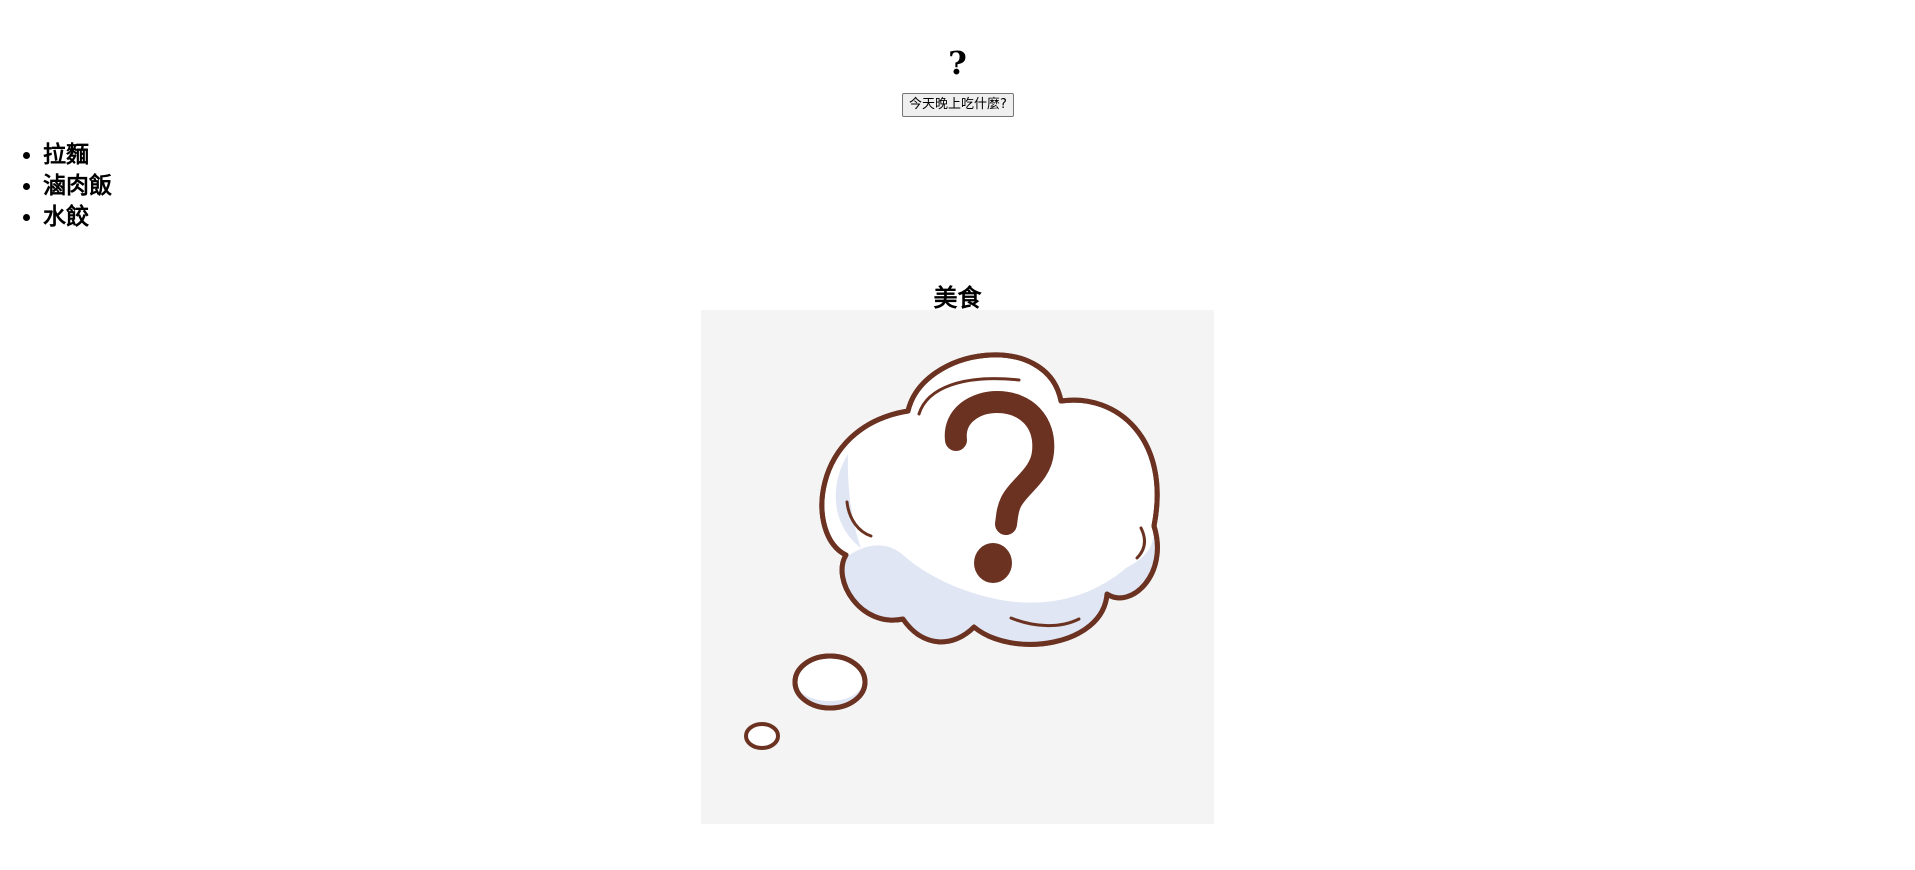 This screenshot has width=1915, height=870. Describe the element at coordinates (806, 701) in the screenshot. I see `thought-dots` at that location.